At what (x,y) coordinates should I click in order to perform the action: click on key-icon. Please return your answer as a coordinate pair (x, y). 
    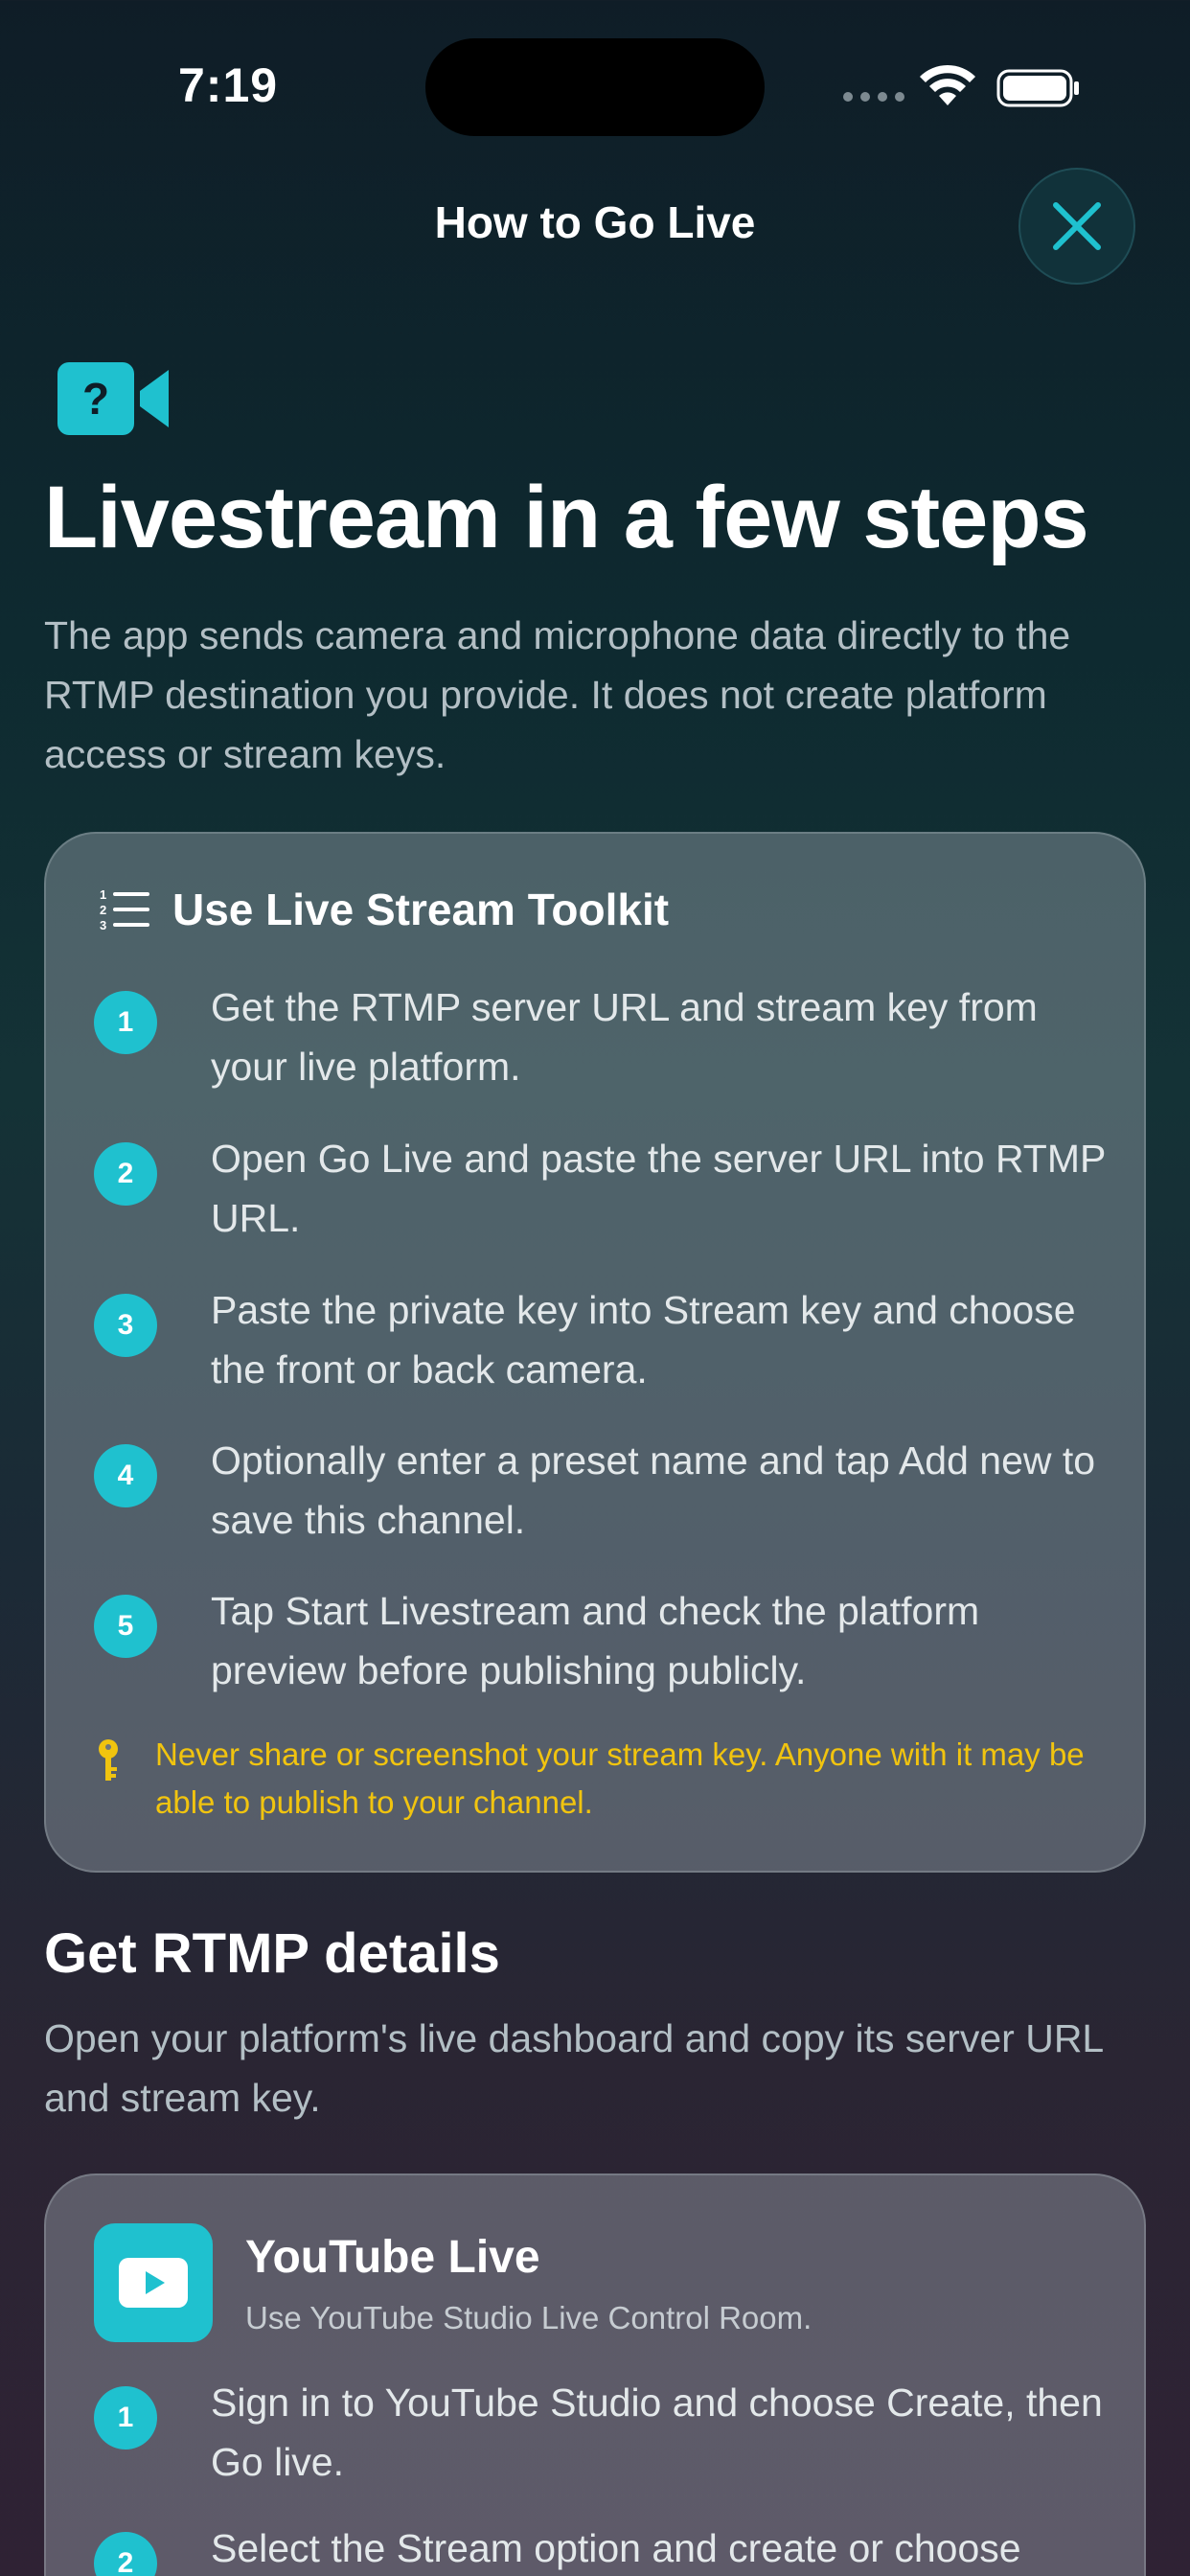
    Looking at the image, I should click on (109, 1760).